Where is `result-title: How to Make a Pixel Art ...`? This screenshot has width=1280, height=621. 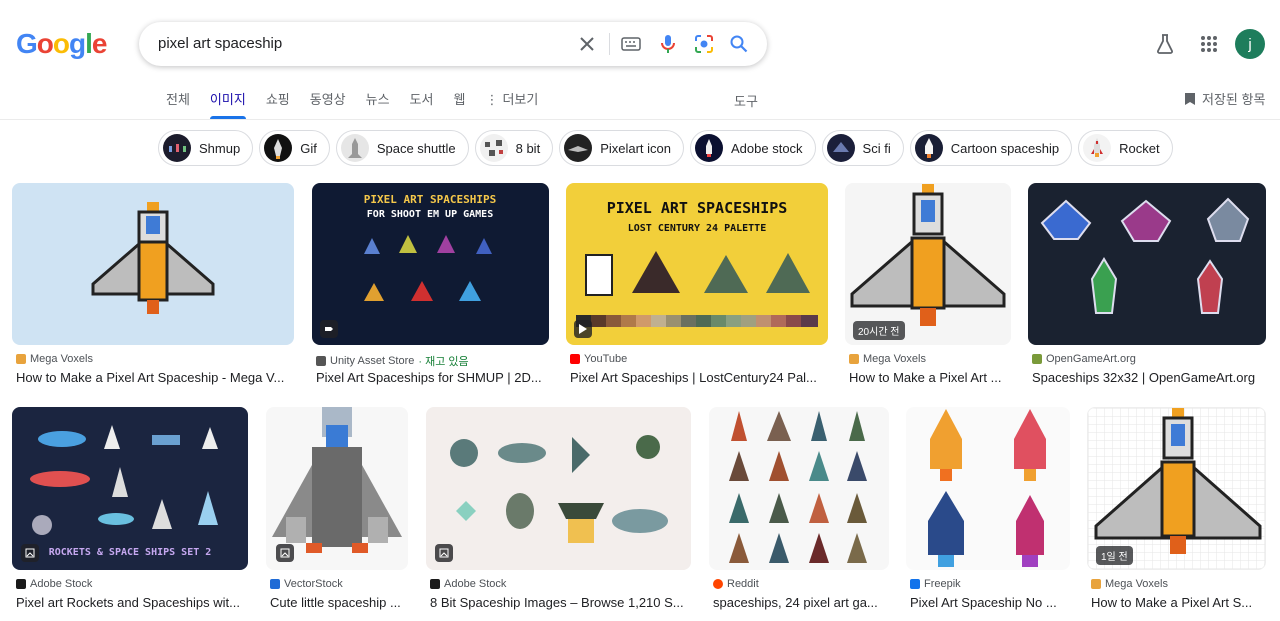 result-title: How to Make a Pixel Art ... is located at coordinates (930, 377).